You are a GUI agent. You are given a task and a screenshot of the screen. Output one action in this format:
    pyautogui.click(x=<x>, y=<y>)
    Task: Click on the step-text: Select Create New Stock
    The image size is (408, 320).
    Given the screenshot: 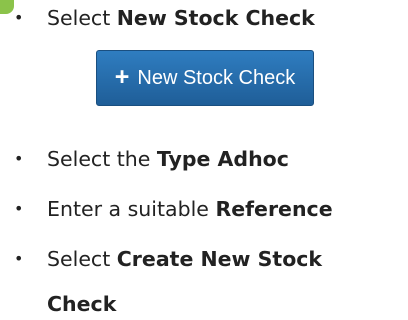 What is the action you would take?
    pyautogui.click(x=184, y=259)
    